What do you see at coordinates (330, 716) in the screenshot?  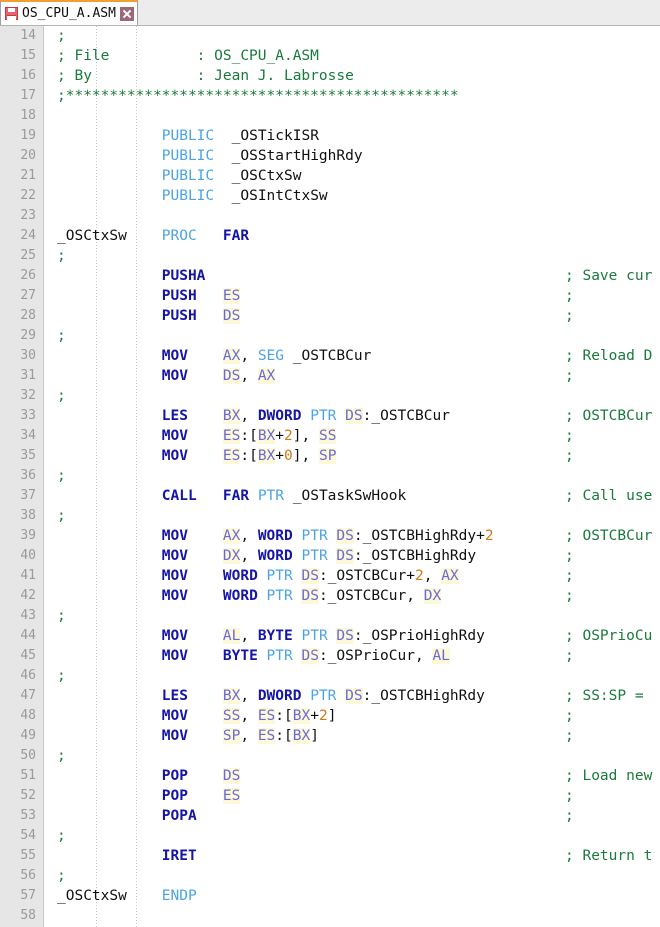 I see `code-line: 48 MOV SS, ES:[BX+2];` at bounding box center [330, 716].